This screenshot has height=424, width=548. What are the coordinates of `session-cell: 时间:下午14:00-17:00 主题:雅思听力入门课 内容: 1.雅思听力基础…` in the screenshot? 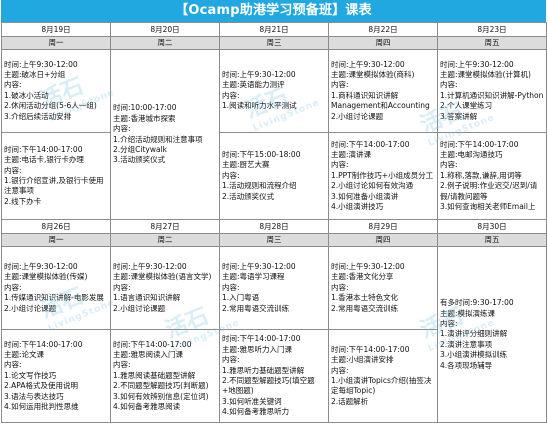 It's located at (274, 376).